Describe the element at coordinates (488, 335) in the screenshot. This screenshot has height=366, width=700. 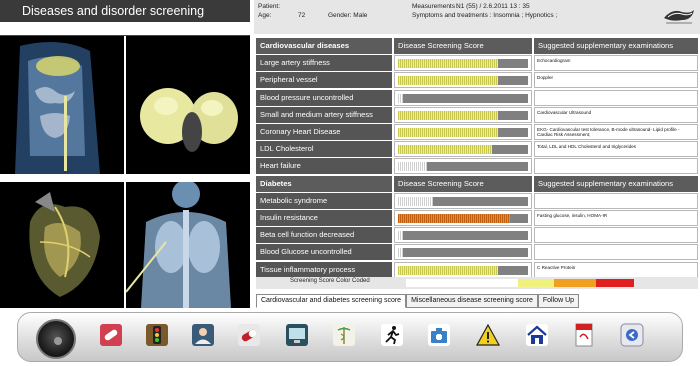
I see `warning-icon` at that location.